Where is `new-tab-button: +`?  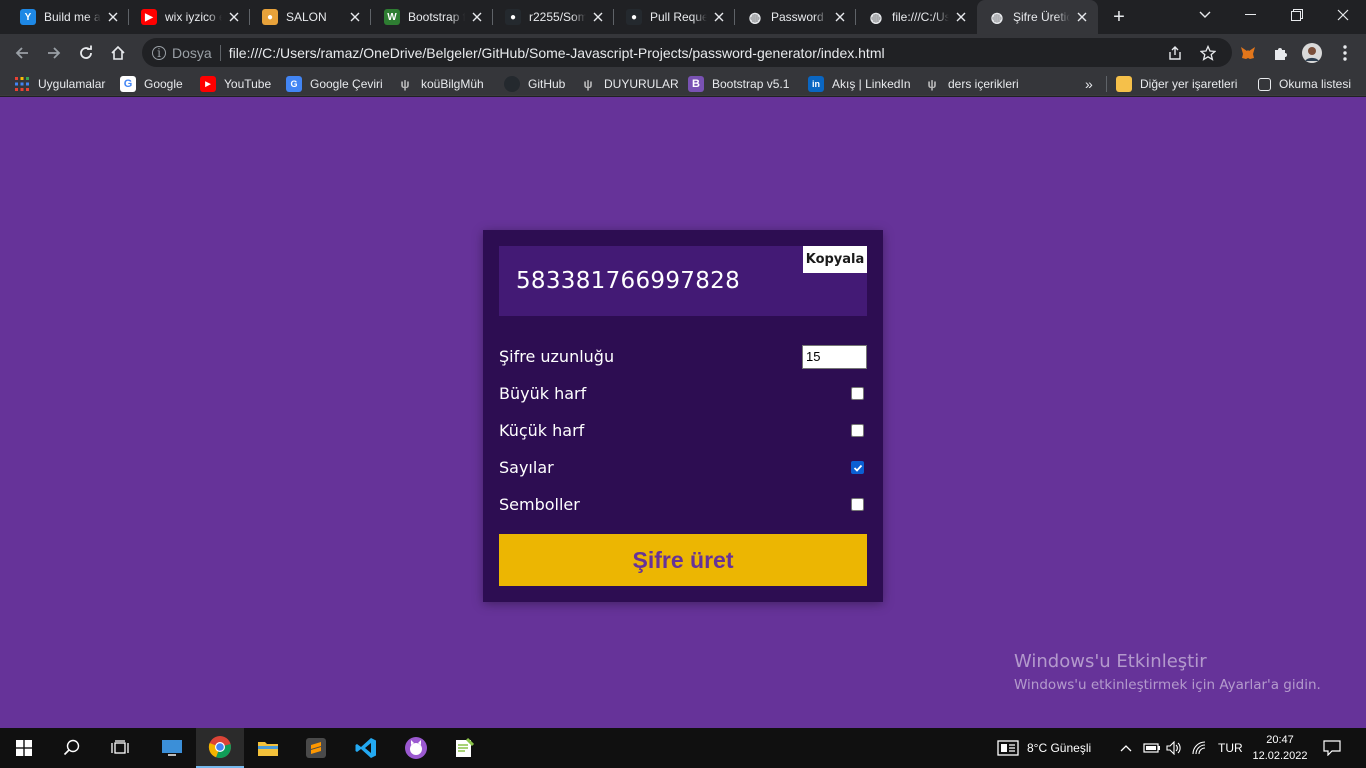
new-tab-button: + is located at coordinates (1119, 17).